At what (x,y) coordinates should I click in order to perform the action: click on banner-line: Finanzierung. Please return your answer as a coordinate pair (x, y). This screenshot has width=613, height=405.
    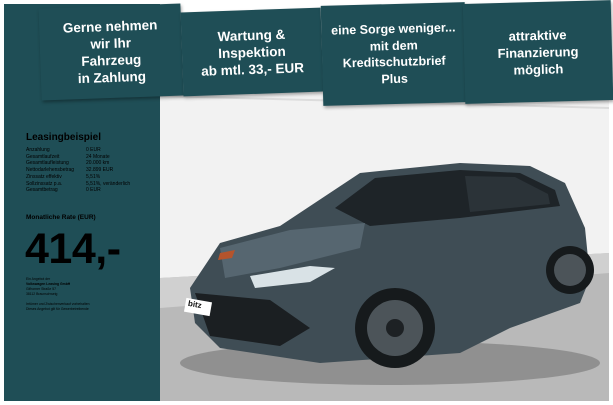
    Looking at the image, I should click on (538, 52).